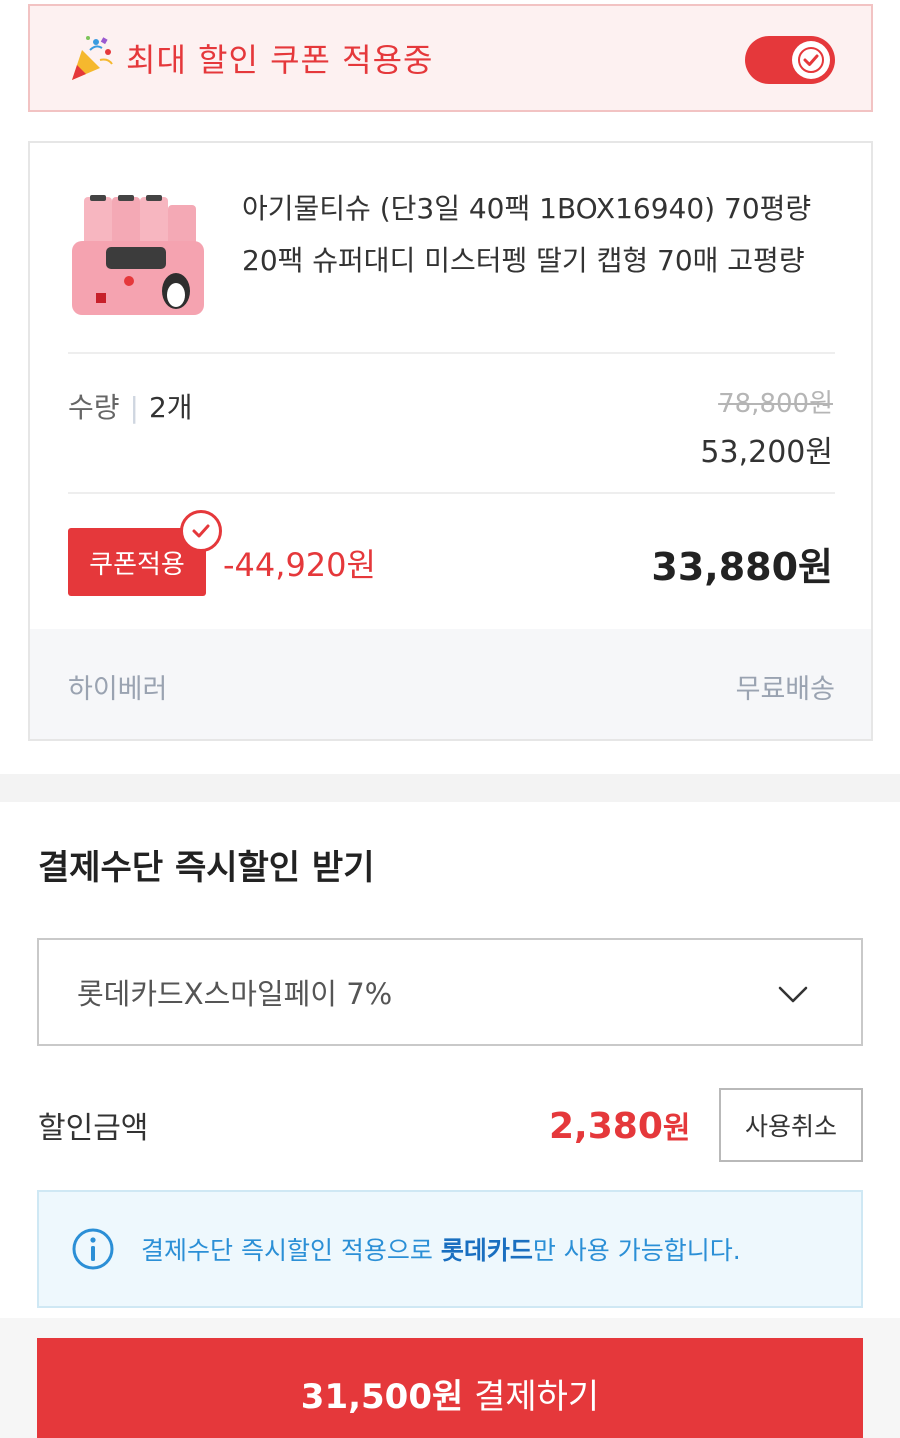  Describe the element at coordinates (93, 1249) in the screenshot. I see `info-icon` at that location.